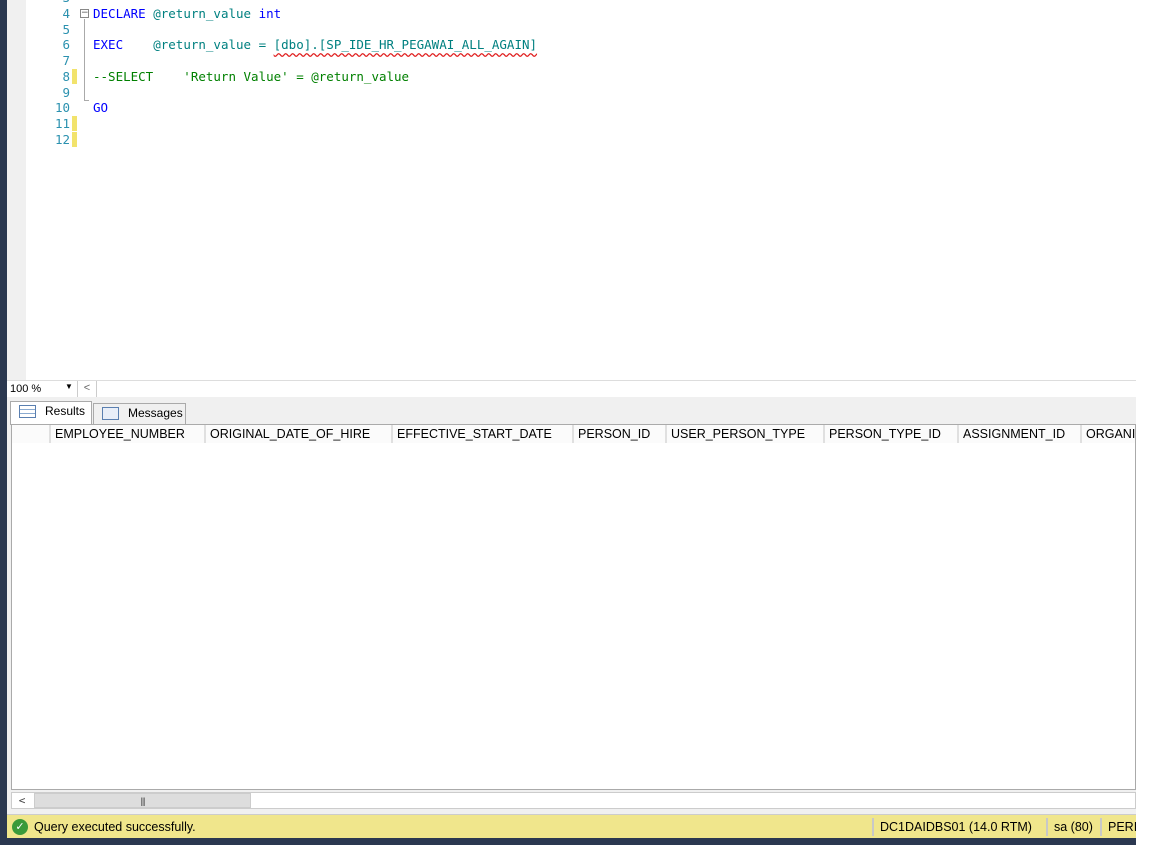 This screenshot has height=845, width=1152. I want to click on line-number: 7, so click(66, 61).